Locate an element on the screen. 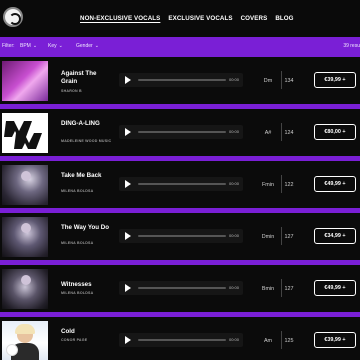 Image resolution: width=360 pixels, height=360 pixels. key-filter-dropdown: Key ⌄ is located at coordinates (55, 46).